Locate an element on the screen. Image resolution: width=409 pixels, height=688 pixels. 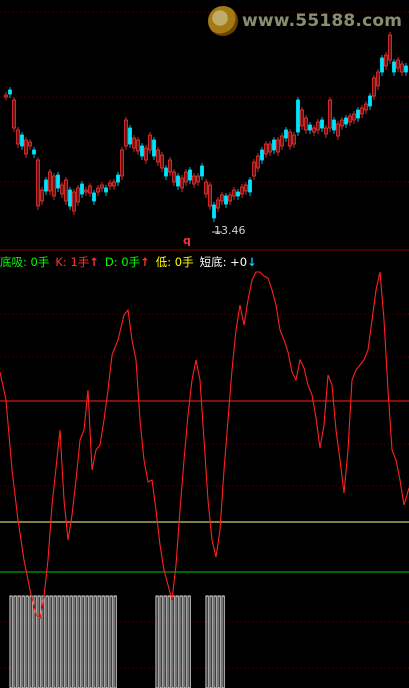
legend-item: K: 1手↑ is located at coordinates (77, 262).